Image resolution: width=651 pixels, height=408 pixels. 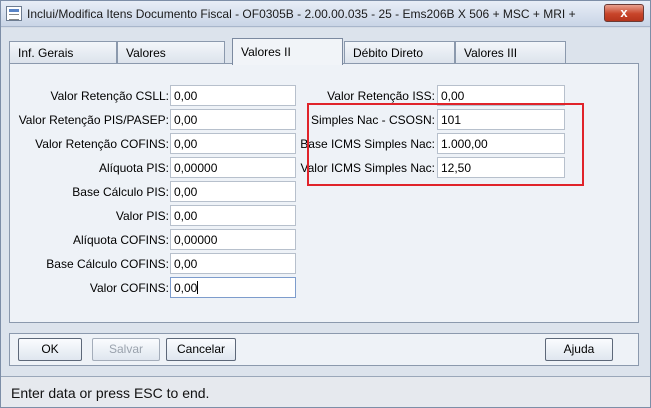 I want to click on label-valor-cofins: Valor COFINS:, so click(x=129, y=288).